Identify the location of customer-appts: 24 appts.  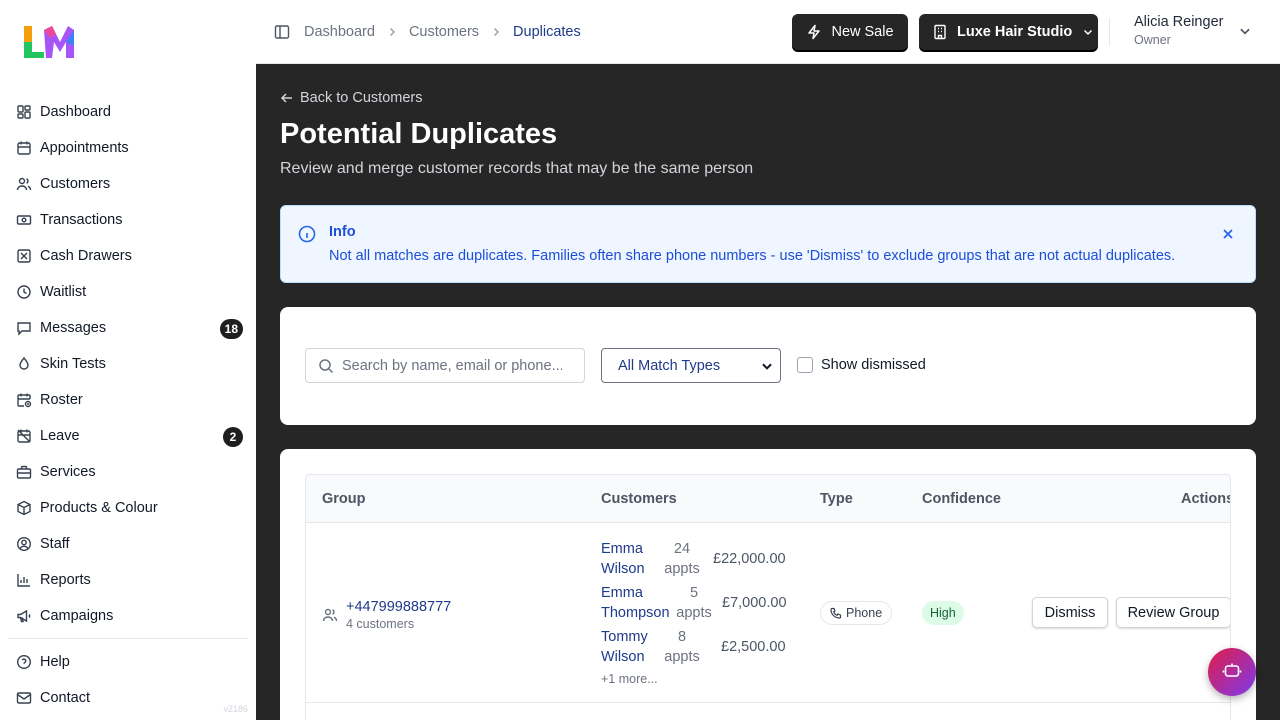
(682, 559).